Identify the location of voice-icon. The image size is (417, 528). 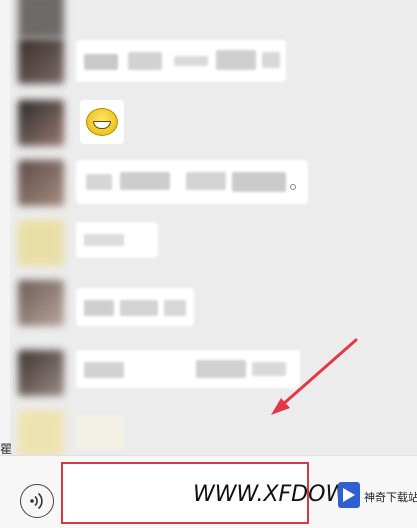
(36, 500).